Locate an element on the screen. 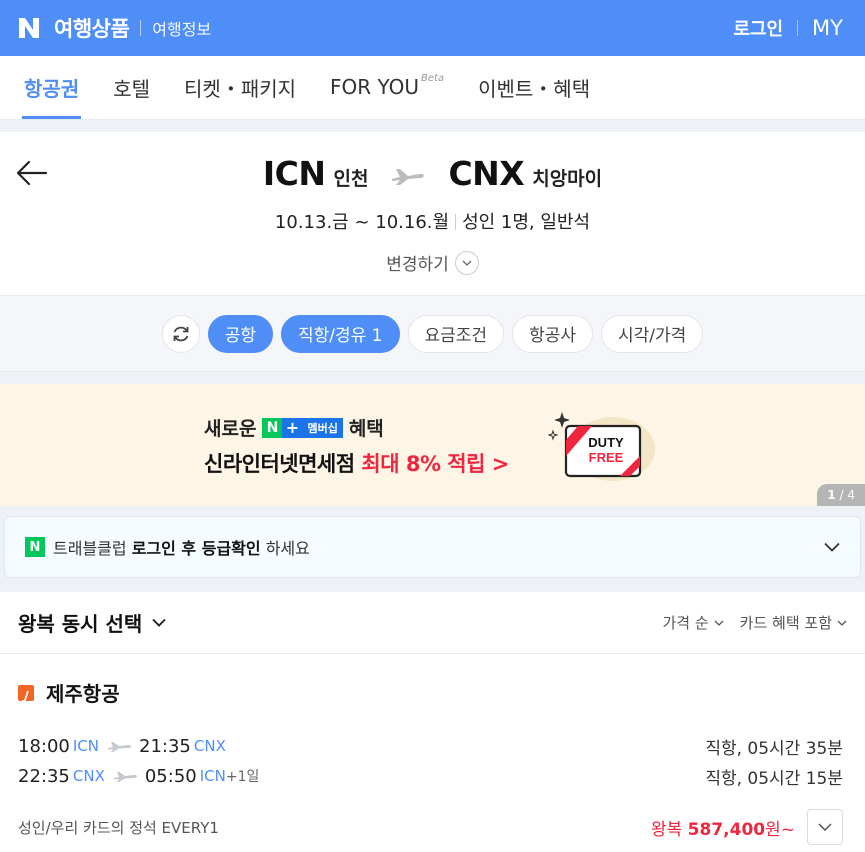 The image size is (865, 852). origin-city: 인천 is located at coordinates (351, 179).